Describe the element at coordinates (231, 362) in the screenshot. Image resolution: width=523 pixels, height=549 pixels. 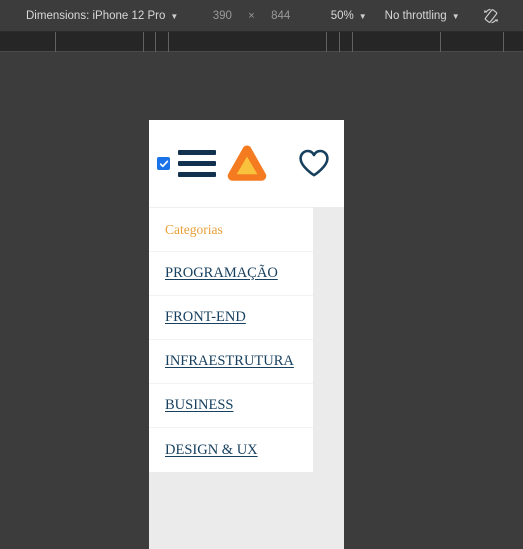
I see `menu-item-infraestrutura: INFRAESTRUTURA` at that location.